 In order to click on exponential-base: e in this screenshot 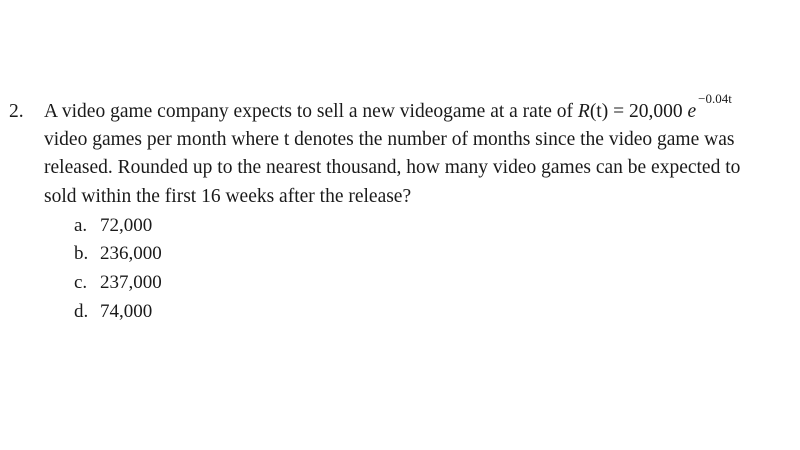, I will do `click(692, 111)`.